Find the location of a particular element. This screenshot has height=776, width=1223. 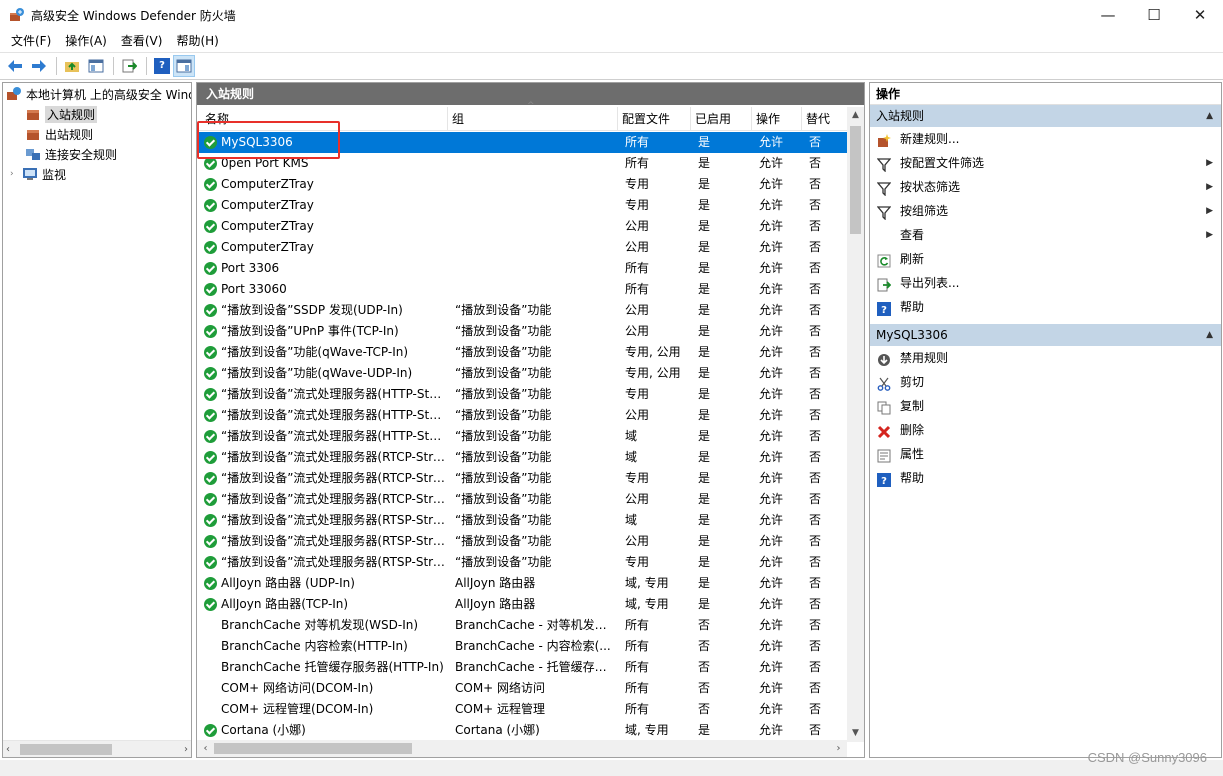

table-row: Port 3306 所有 是 允许 否 is located at coordinates (522, 268).